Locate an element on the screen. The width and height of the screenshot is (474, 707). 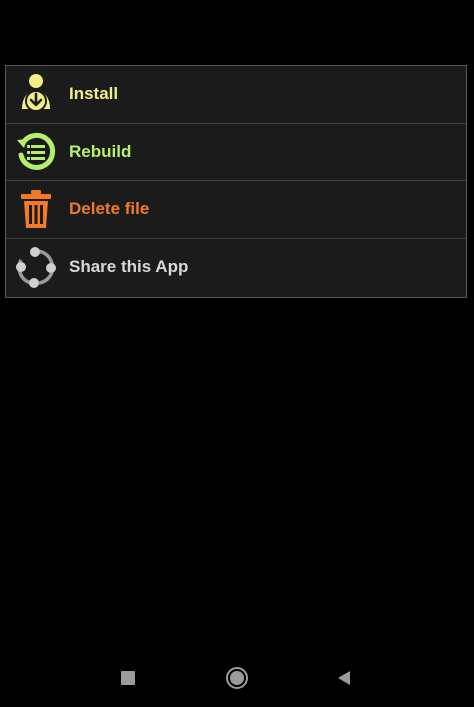
rebuild-icon is located at coordinates (36, 152).